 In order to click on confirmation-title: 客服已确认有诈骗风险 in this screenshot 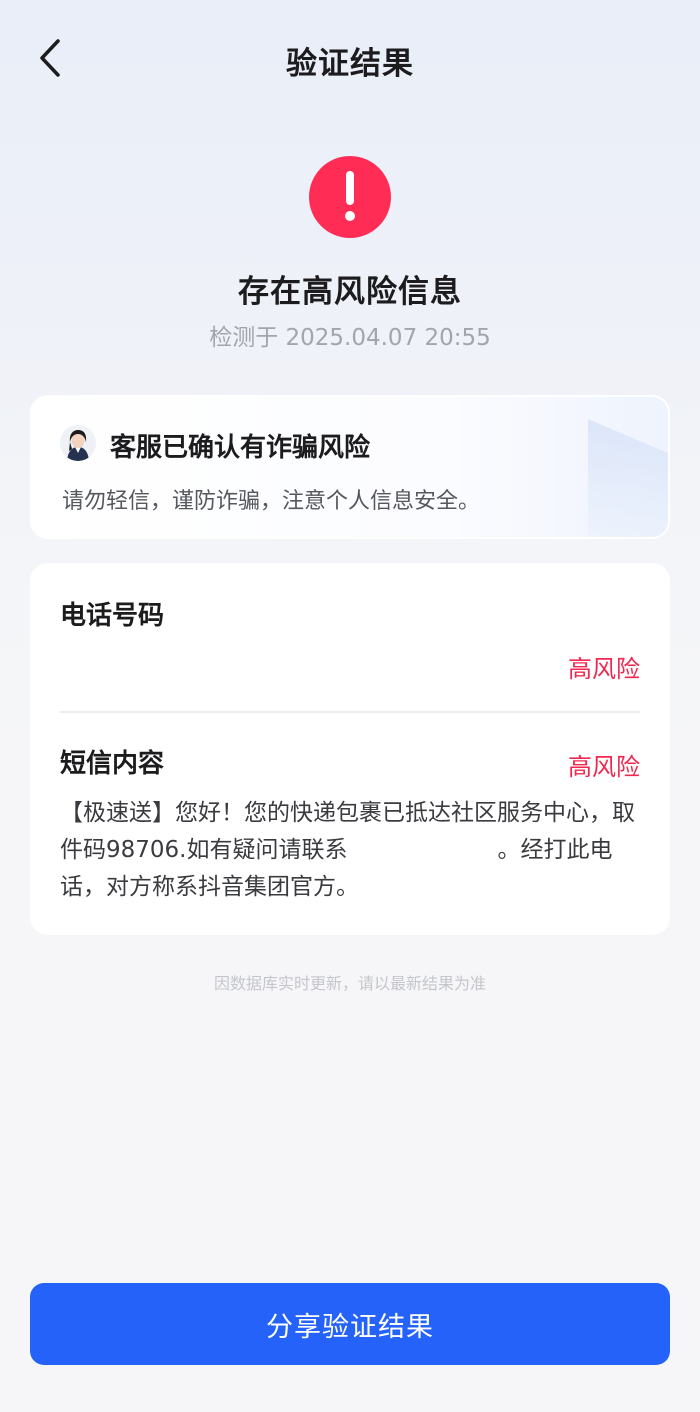, I will do `click(240, 448)`.